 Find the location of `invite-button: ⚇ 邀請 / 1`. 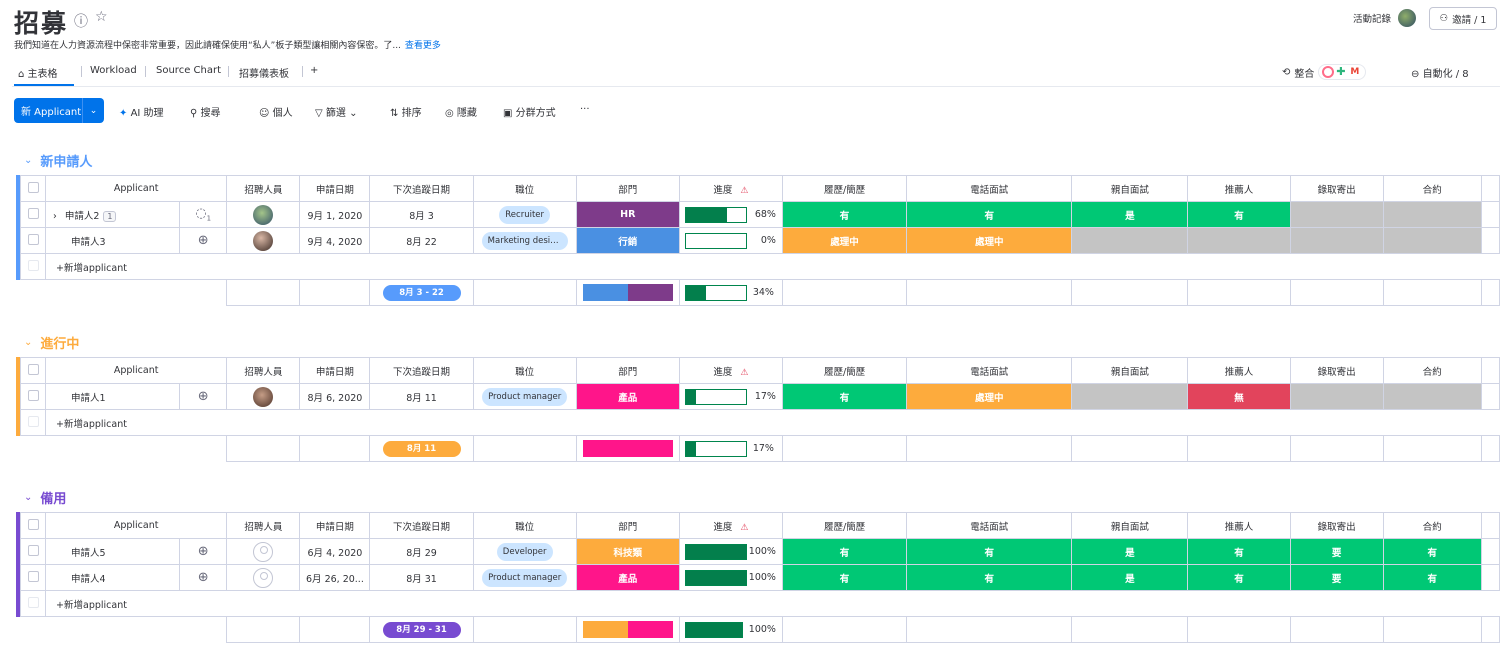

invite-button: ⚇ 邀請 / 1 is located at coordinates (1463, 18).